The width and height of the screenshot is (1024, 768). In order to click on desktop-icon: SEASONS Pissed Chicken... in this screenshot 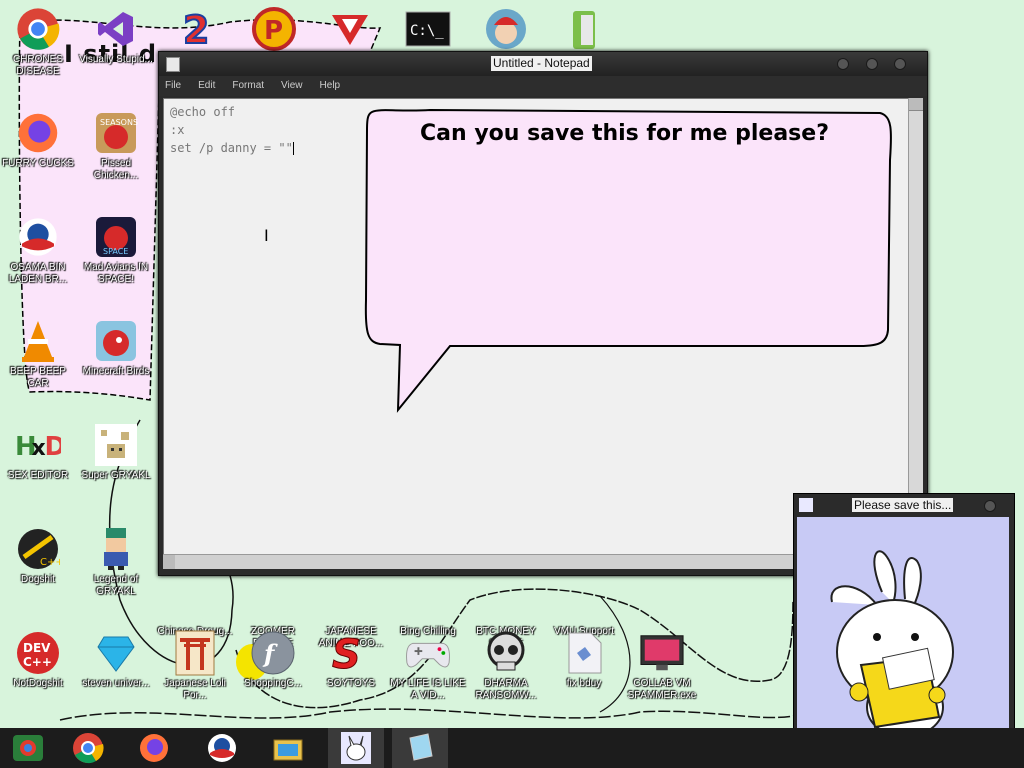, I will do `click(116, 146)`.